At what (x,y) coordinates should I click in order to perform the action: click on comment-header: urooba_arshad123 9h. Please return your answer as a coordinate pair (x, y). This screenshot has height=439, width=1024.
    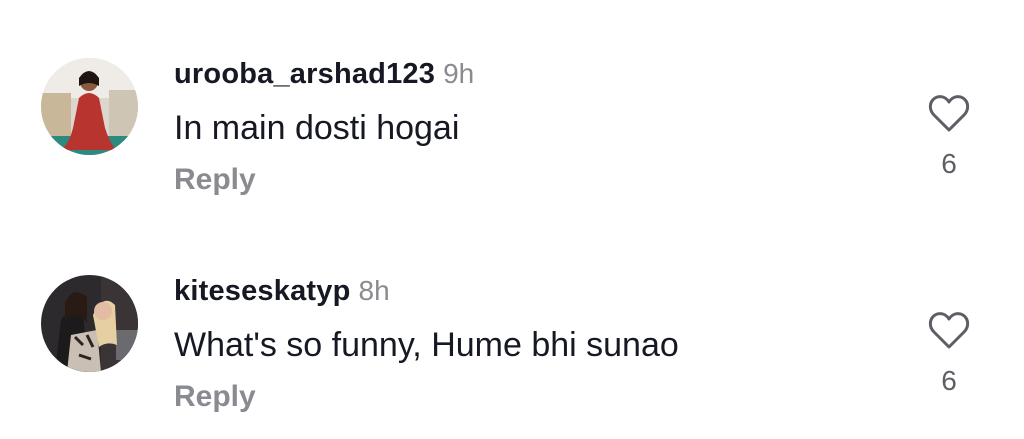
    Looking at the image, I should click on (324, 74).